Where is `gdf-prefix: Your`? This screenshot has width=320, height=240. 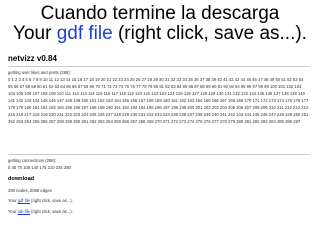 gdf-prefix: Your is located at coordinates (13, 200).